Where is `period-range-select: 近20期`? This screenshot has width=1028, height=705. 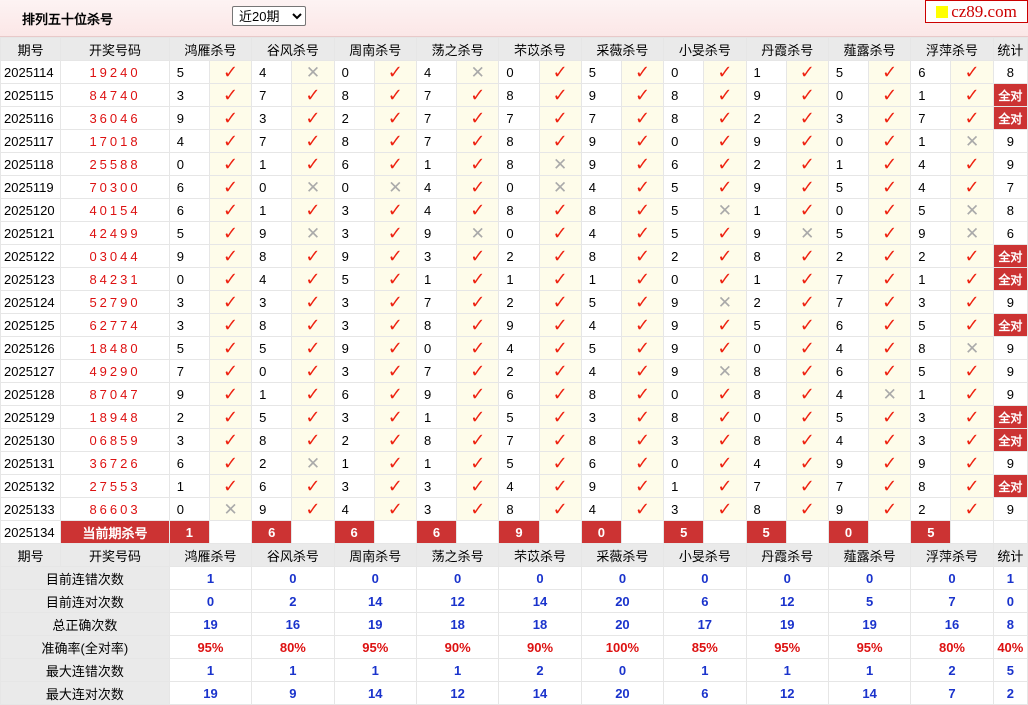 period-range-select: 近20期 is located at coordinates (269, 16).